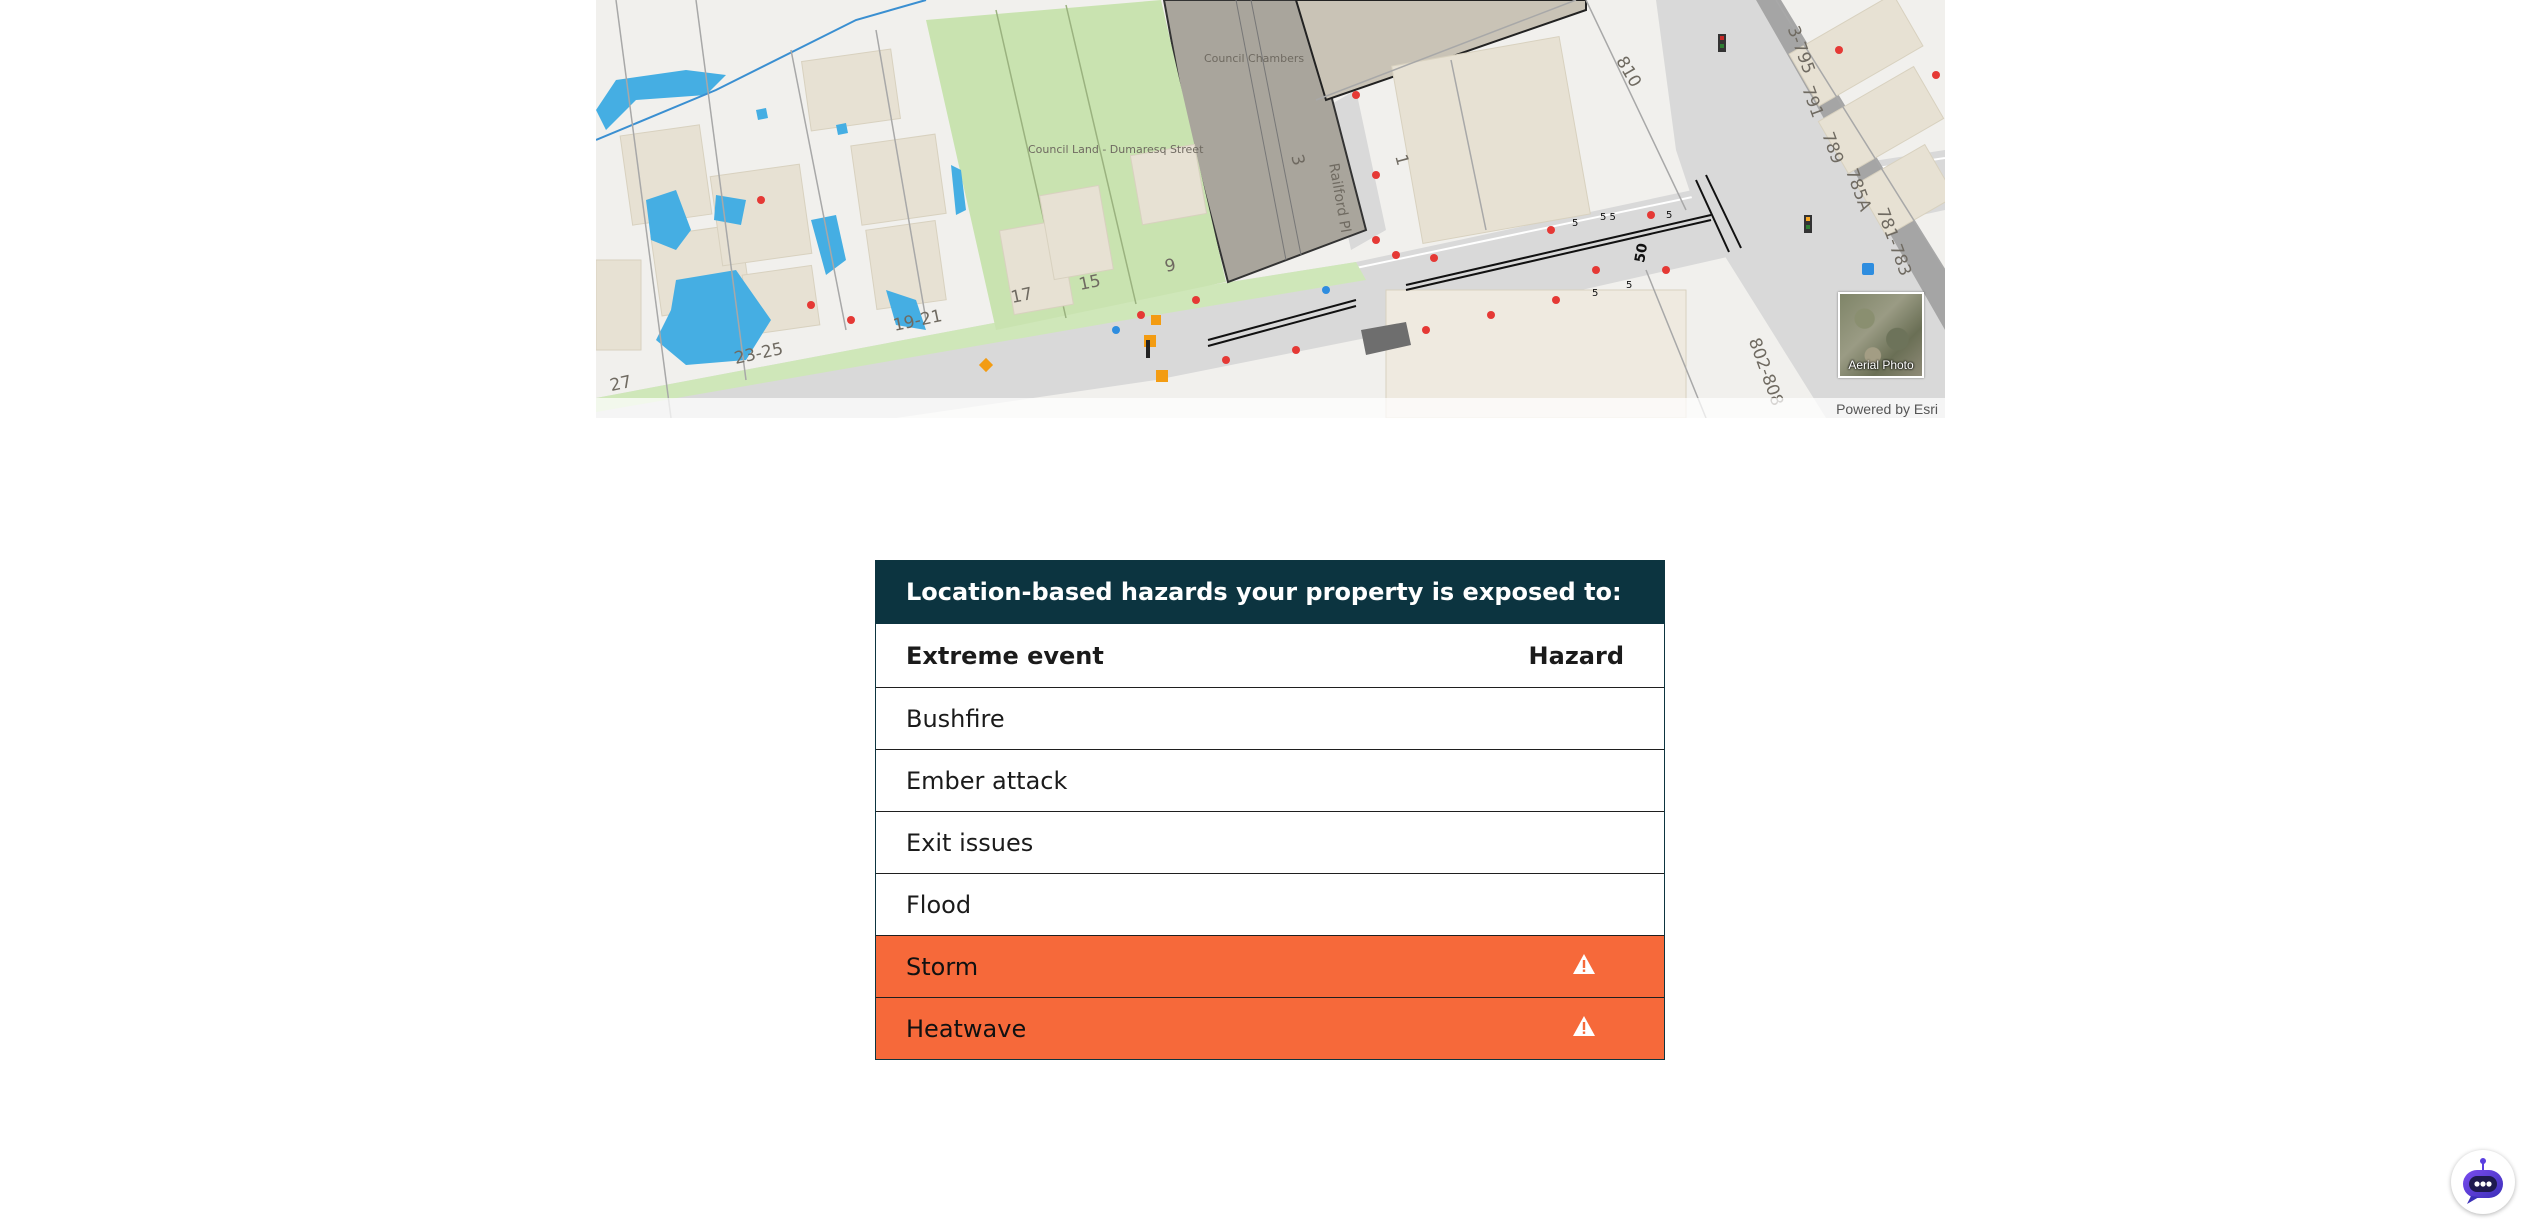 This screenshot has height=1230, width=2536. I want to click on hazard-row-ember-attack: Ember attack, so click(1270, 780).